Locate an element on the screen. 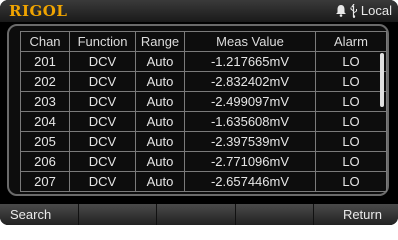  table-row: 204 DCV Auto -1.635608mV LO is located at coordinates (203, 121).